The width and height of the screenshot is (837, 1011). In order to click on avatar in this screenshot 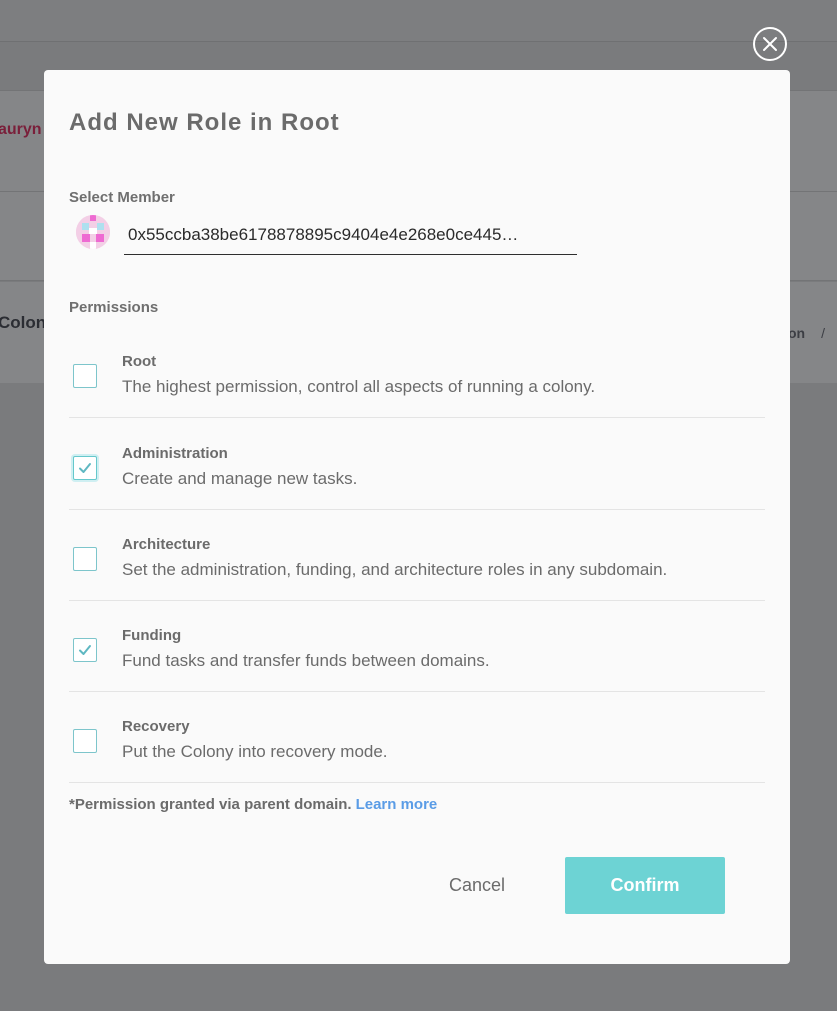, I will do `click(93, 232)`.